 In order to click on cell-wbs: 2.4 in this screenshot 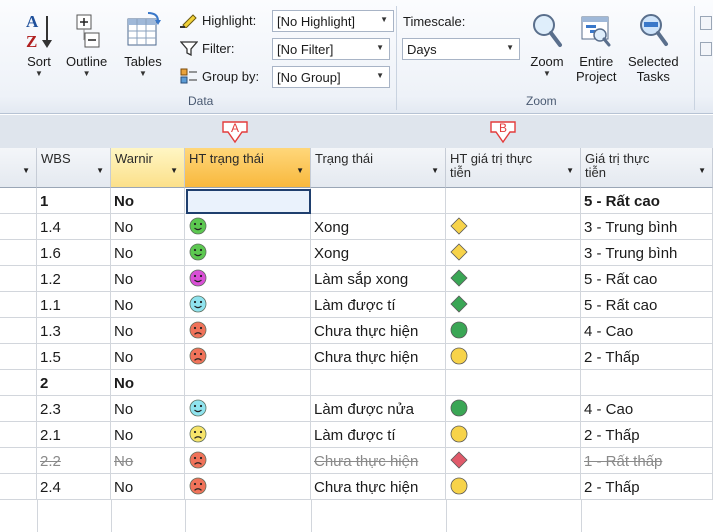, I will do `click(74, 487)`.